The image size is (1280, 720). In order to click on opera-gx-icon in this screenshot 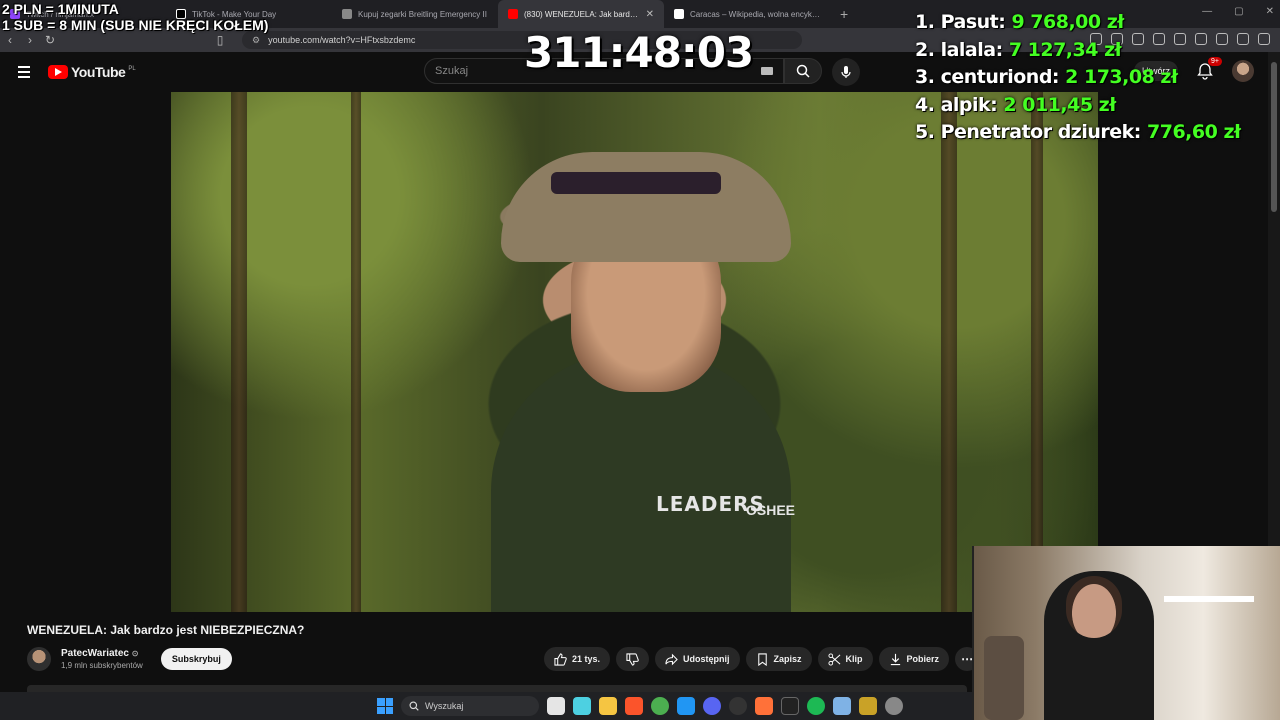, I will do `click(764, 706)`.